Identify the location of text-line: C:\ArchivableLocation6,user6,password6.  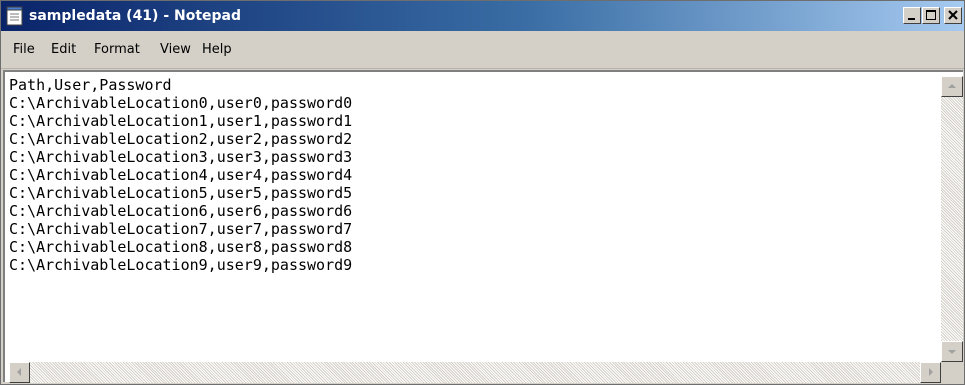
(181, 211).